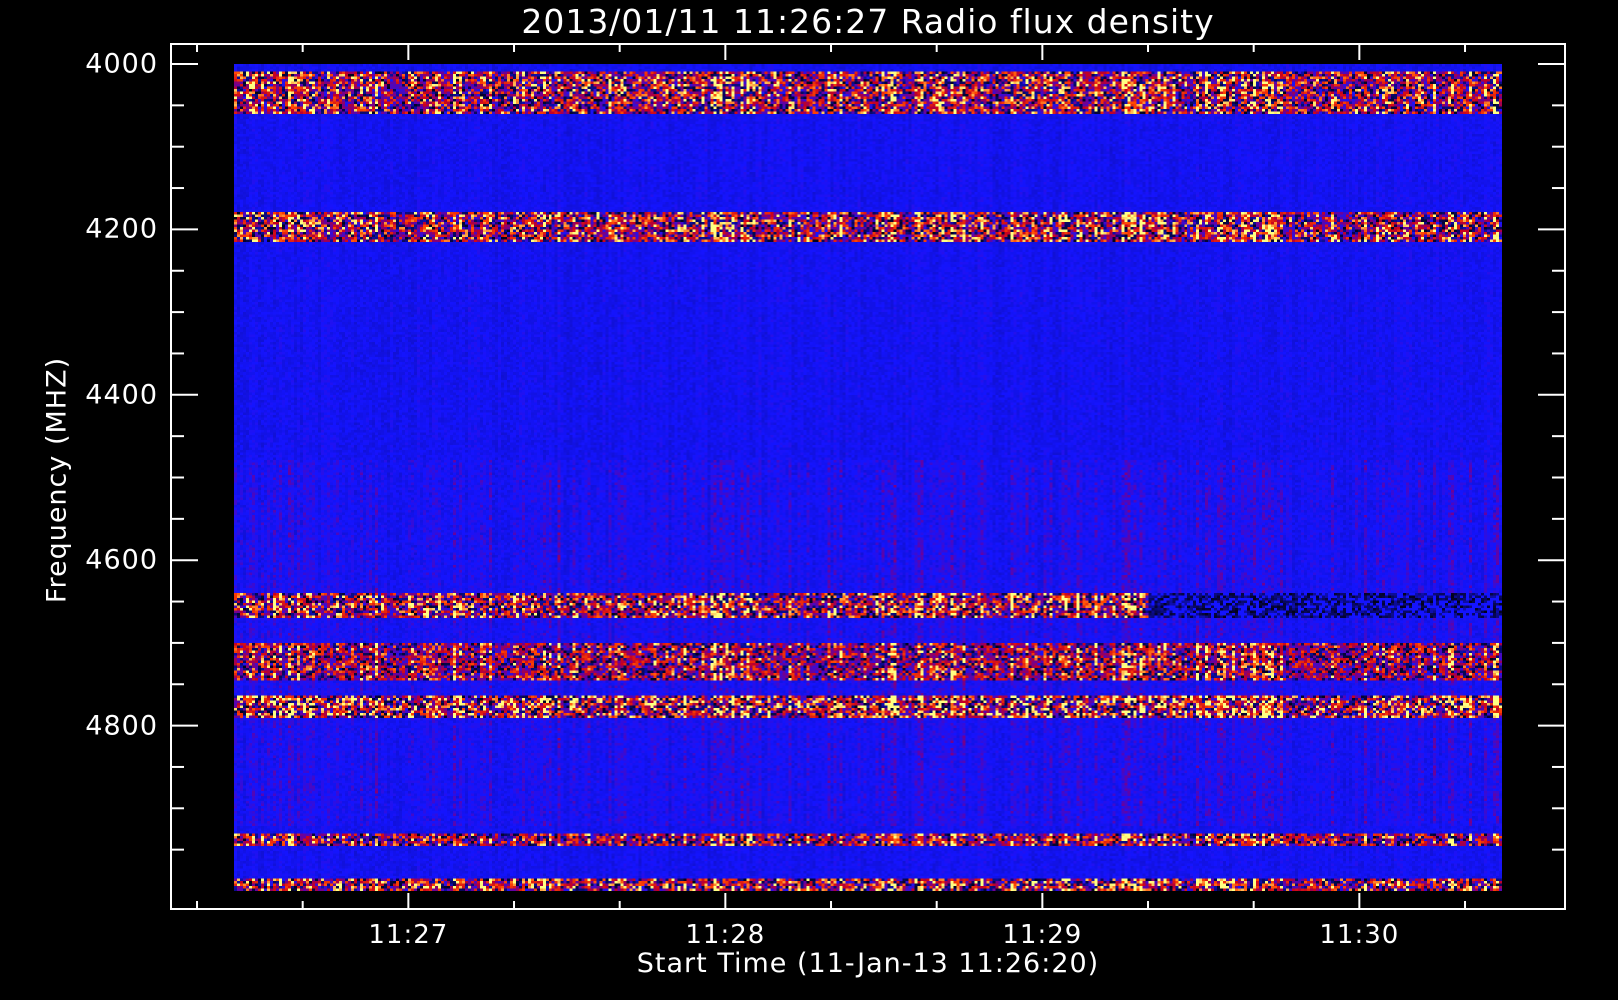 The height and width of the screenshot is (1000, 1618). What do you see at coordinates (57, 480) in the screenshot?
I see `y-axis-label: Frequency (MHZ)` at bounding box center [57, 480].